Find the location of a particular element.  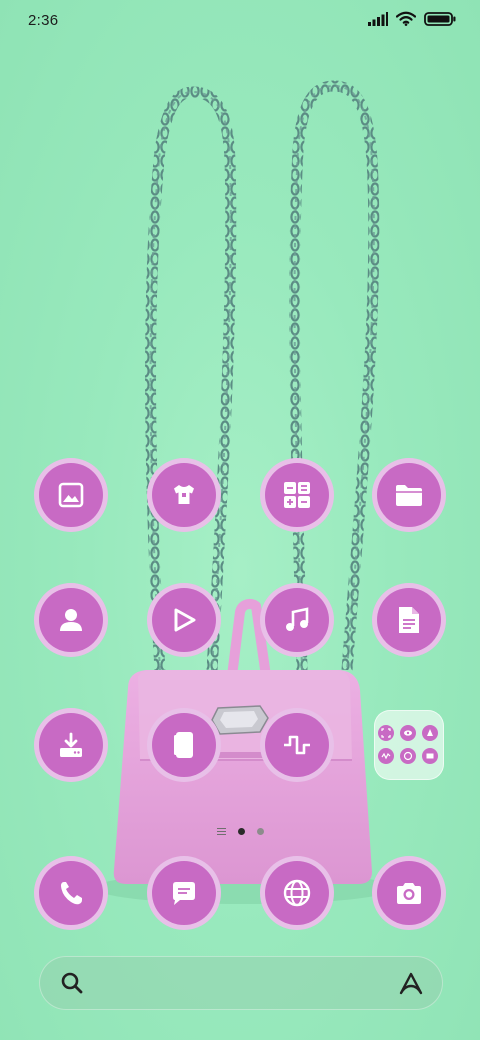

status-bar: 2:36 is located at coordinates (240, 22).